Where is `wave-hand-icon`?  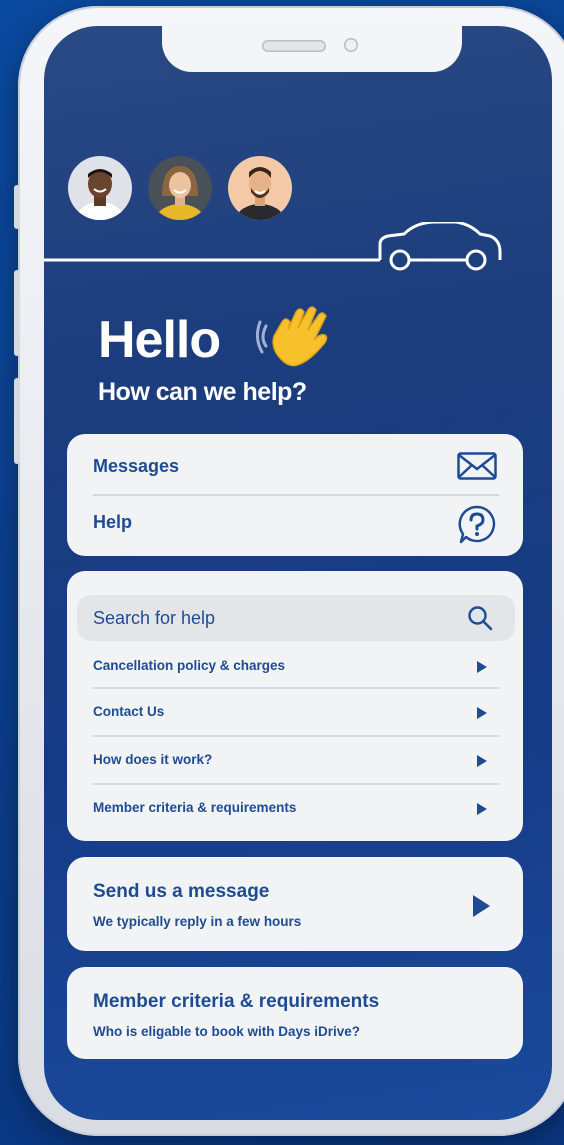
wave-hand-icon is located at coordinates (292, 336).